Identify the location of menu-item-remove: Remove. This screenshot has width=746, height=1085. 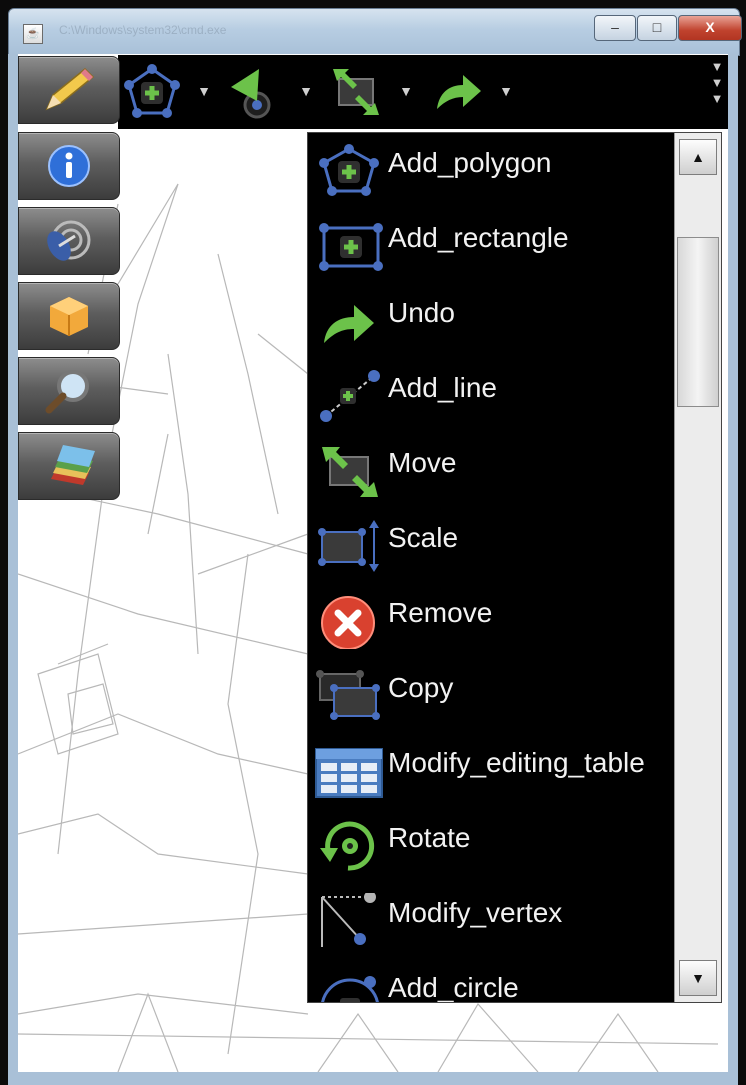
(490, 620).